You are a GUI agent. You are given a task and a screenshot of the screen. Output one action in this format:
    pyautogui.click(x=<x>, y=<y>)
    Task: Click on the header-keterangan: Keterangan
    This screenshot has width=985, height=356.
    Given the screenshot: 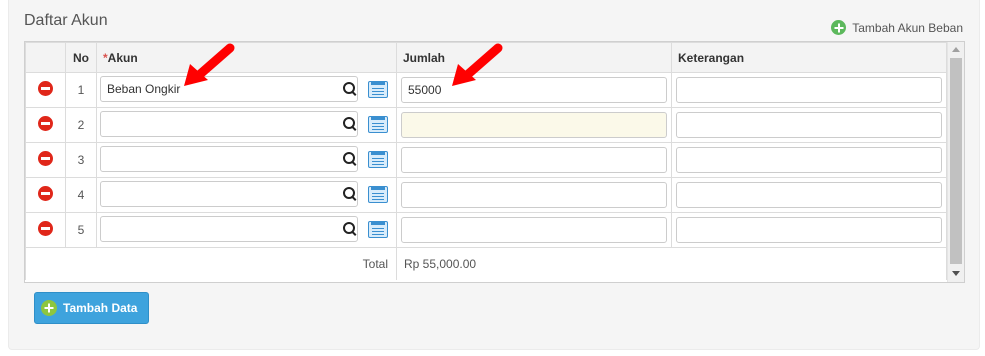 What is the action you would take?
    pyautogui.click(x=809, y=57)
    